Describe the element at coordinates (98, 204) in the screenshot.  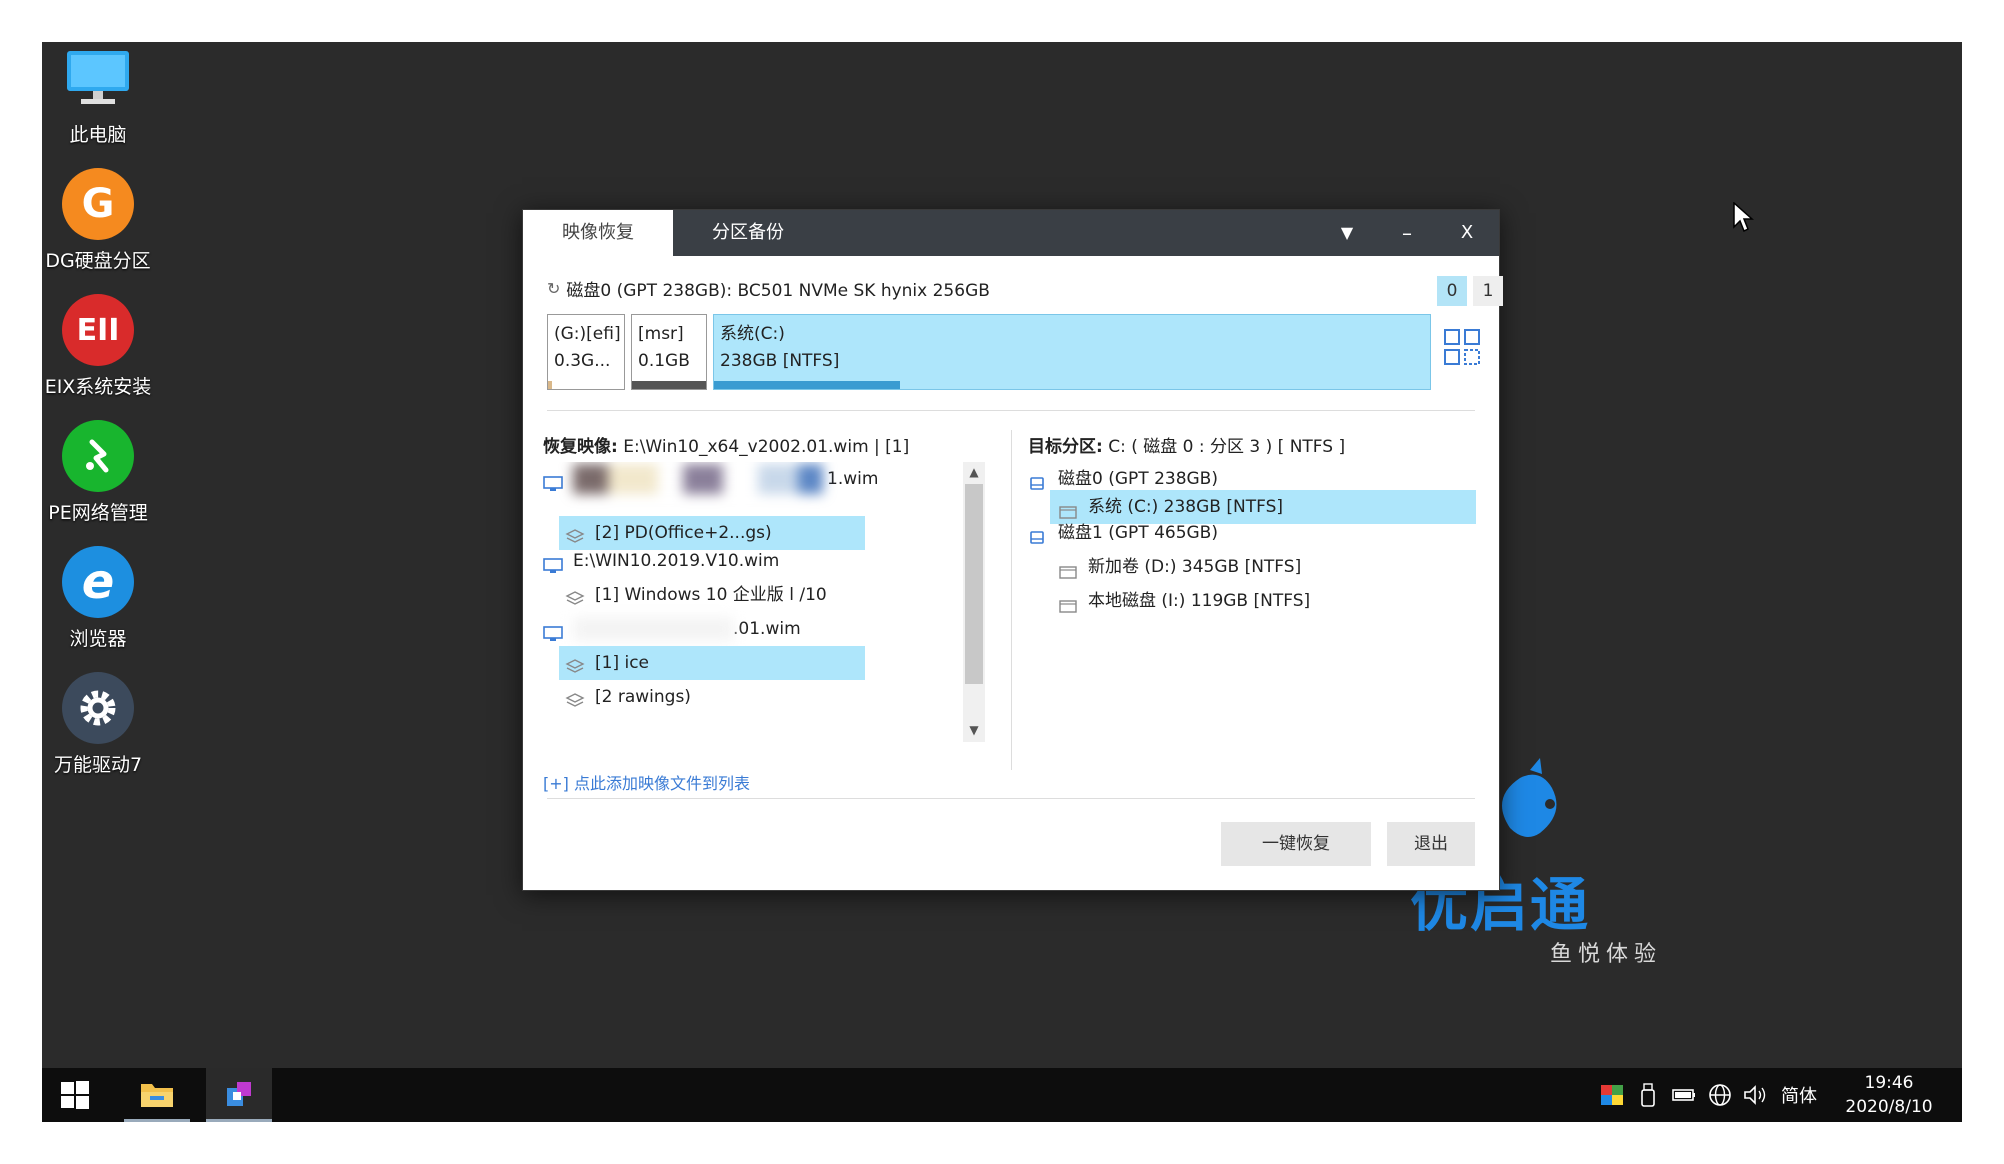
I see `dg-partition-icon: G` at that location.